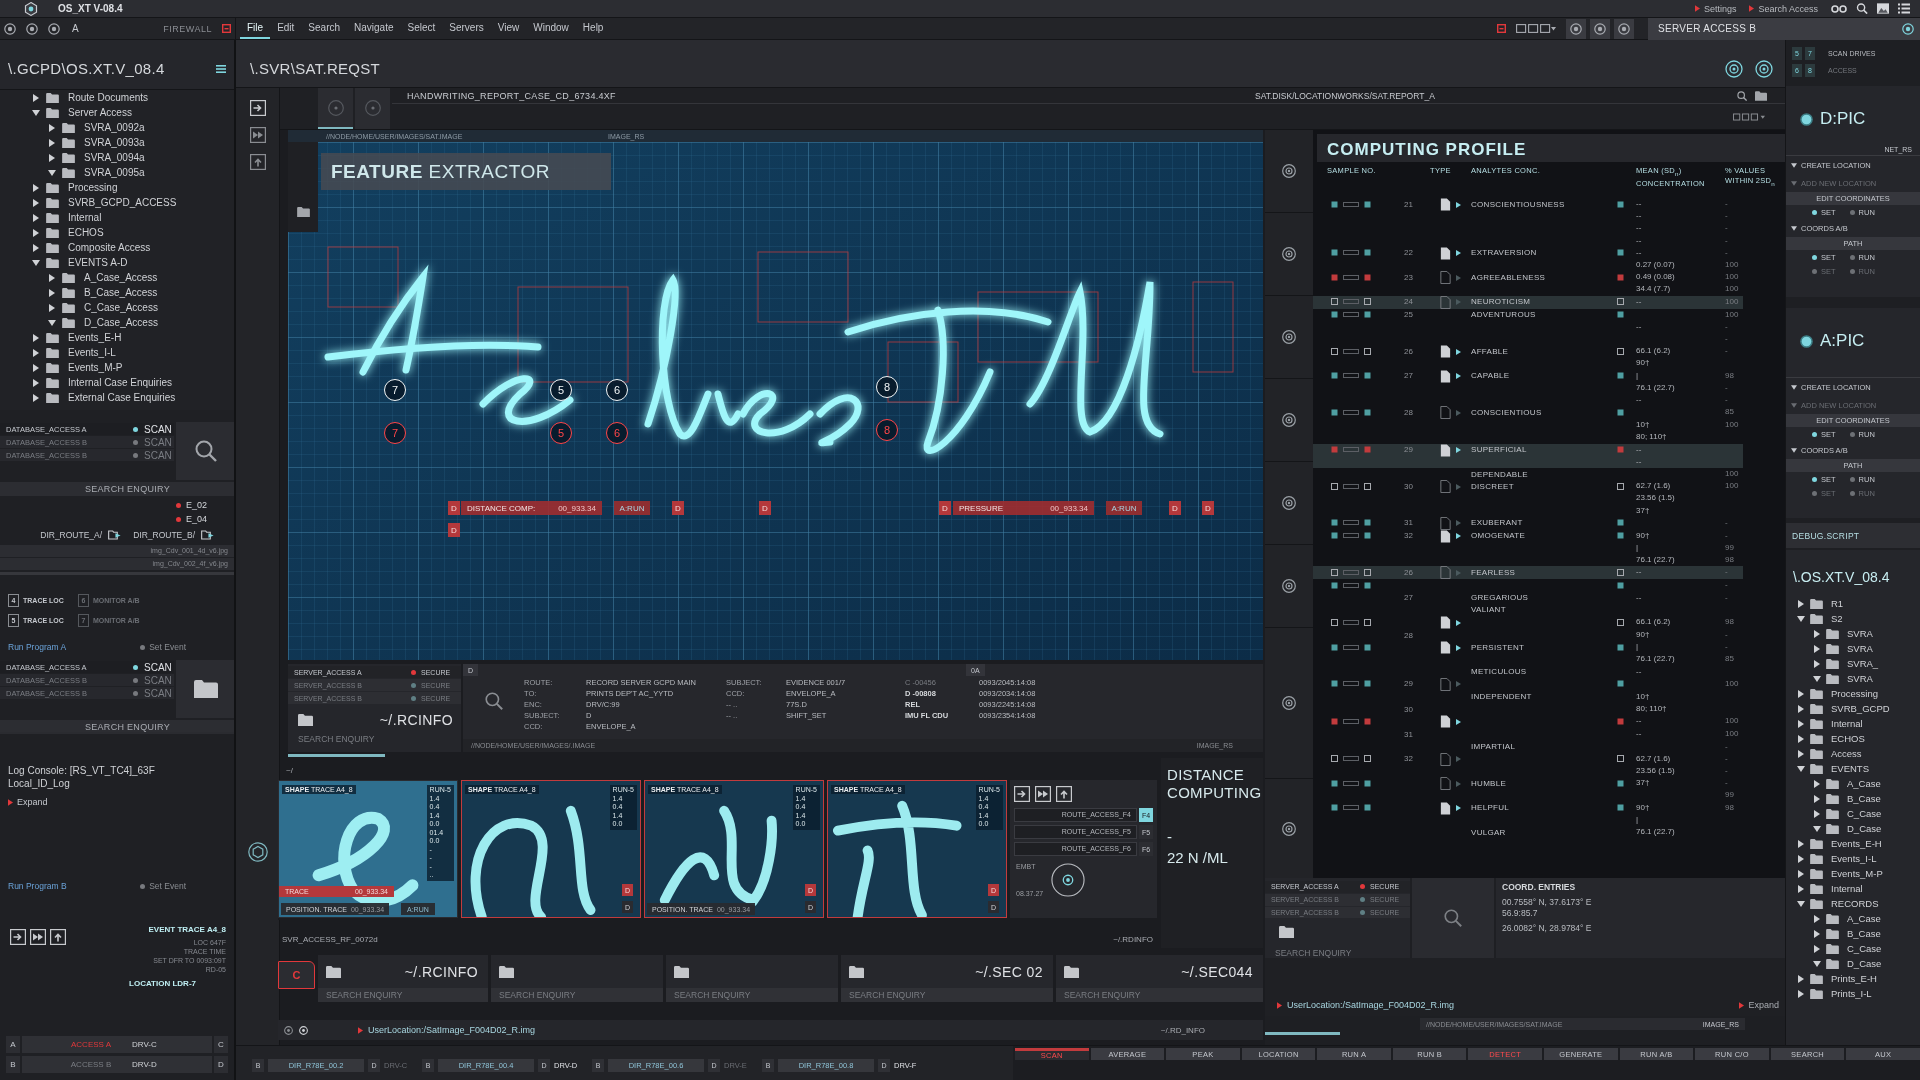 This screenshot has height=1080, width=1920. What do you see at coordinates (1528, 734) in the screenshot?
I see `table-row: 31 -- 100` at bounding box center [1528, 734].